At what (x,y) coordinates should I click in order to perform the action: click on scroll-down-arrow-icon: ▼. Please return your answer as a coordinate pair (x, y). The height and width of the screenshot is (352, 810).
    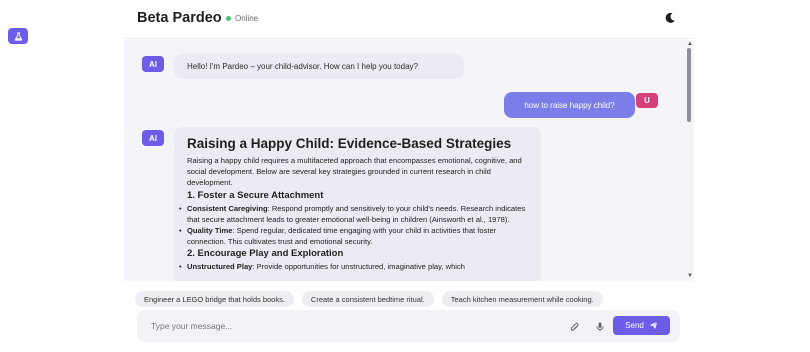
    Looking at the image, I should click on (690, 276).